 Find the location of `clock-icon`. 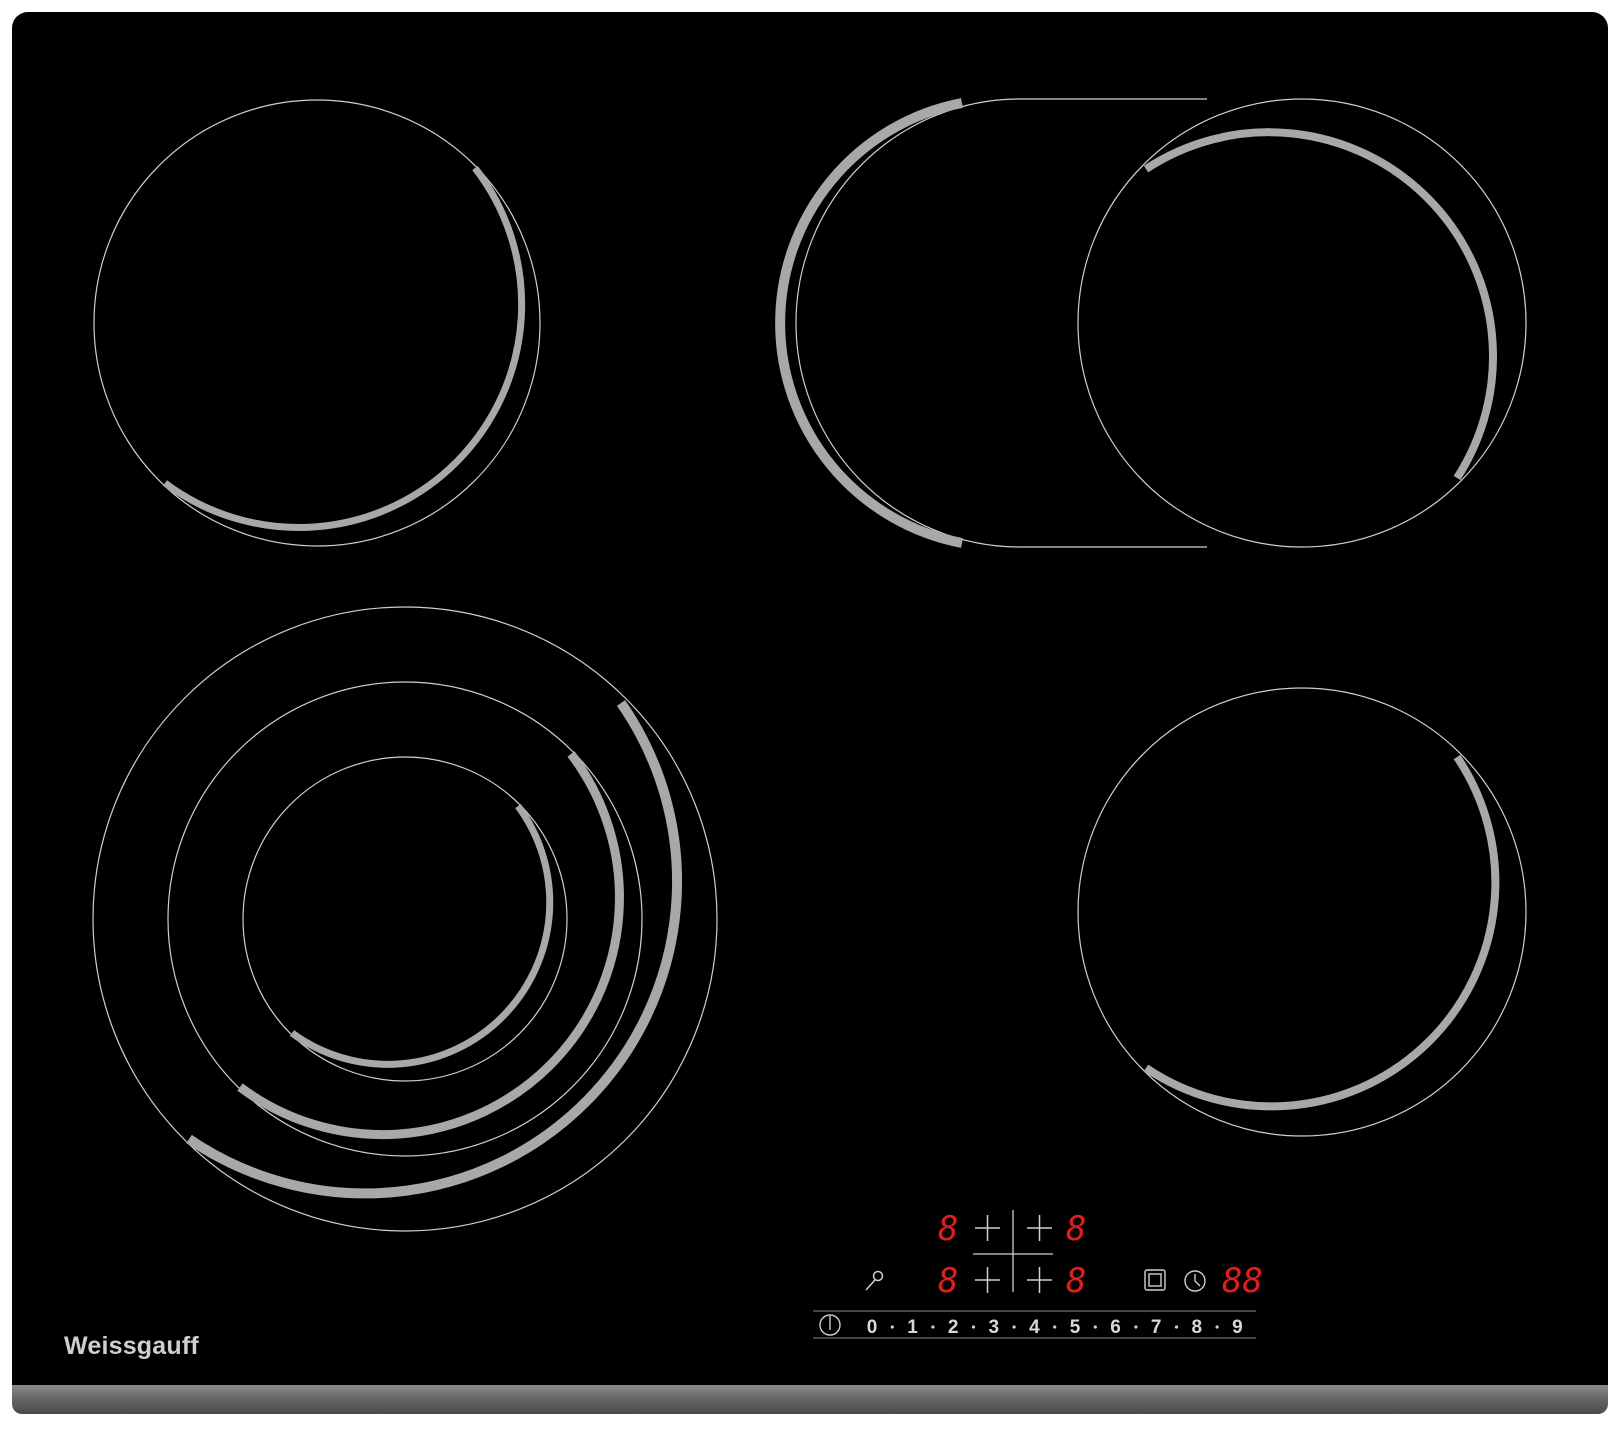

clock-icon is located at coordinates (1195, 1281).